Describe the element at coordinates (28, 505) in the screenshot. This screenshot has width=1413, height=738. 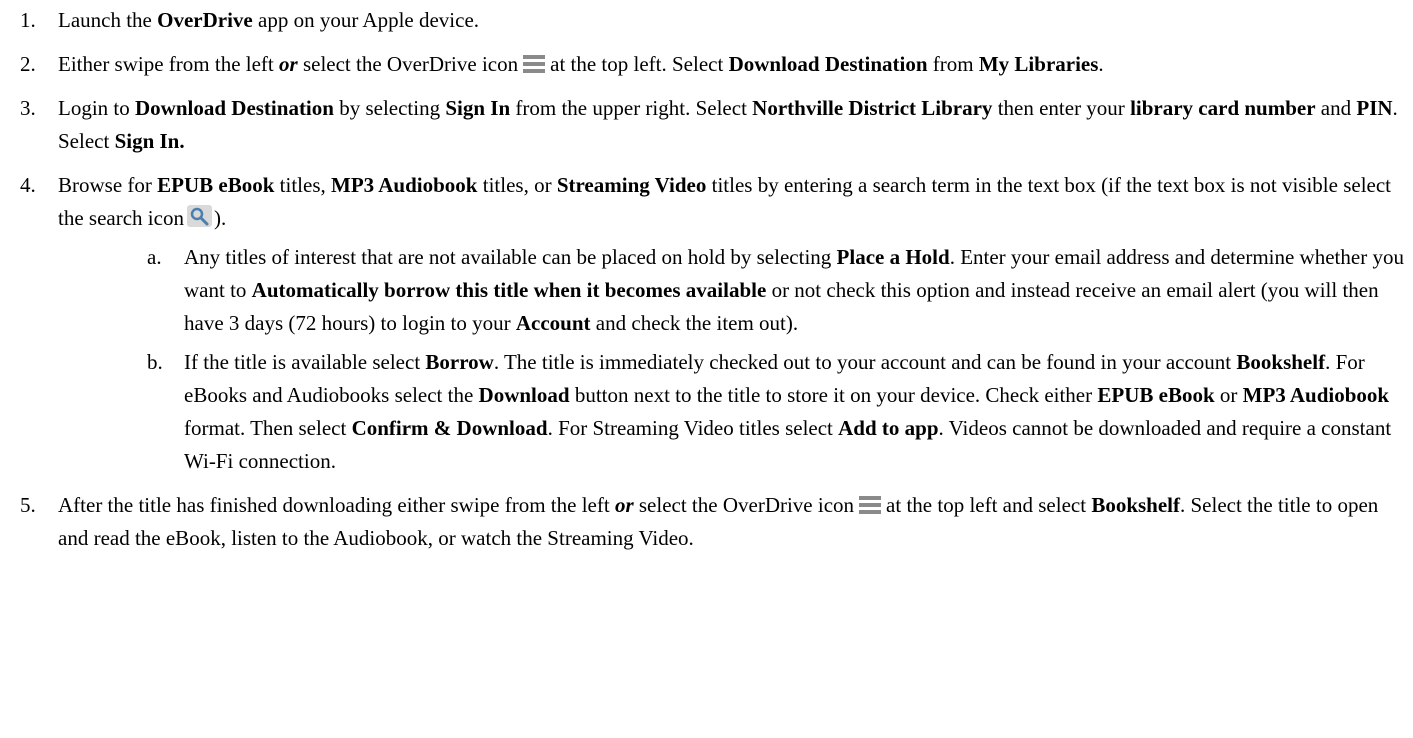
I see `step-number: 5.` at that location.